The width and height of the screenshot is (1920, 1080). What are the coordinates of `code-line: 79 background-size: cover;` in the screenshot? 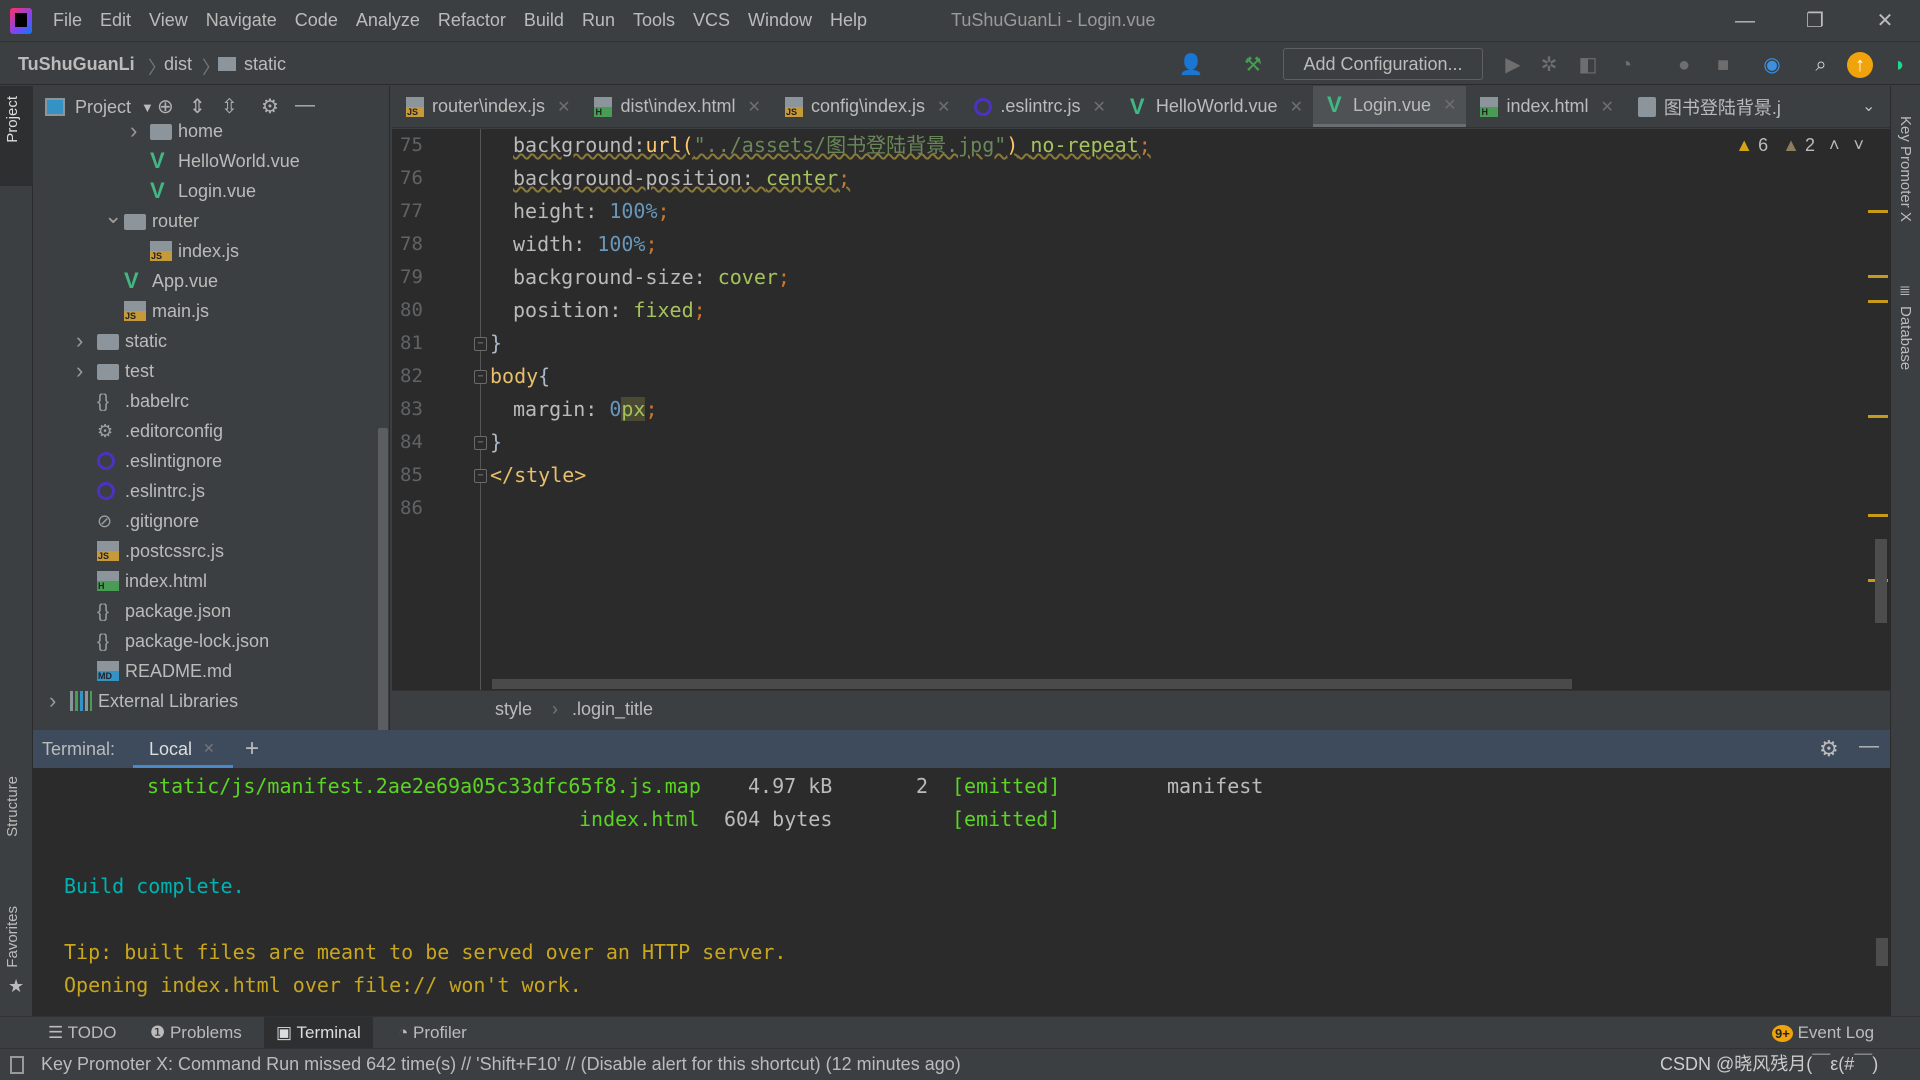 It's located at (1132, 277).